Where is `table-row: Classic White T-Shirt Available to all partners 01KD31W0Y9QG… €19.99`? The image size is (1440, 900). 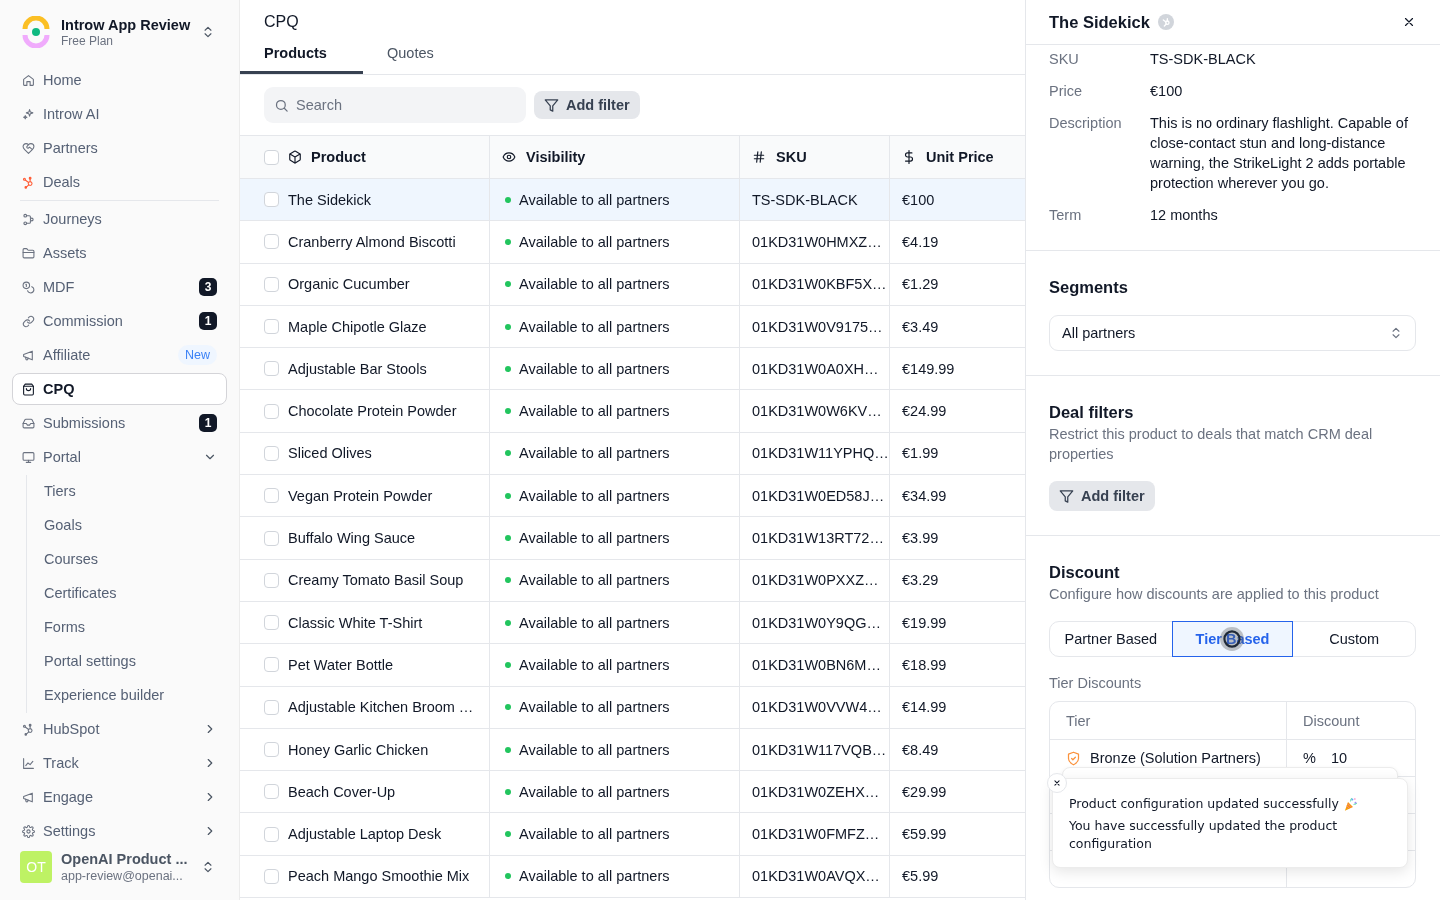
table-row: Classic White T-Shirt Available to all partners 01KD31W0Y9QG… €19.99 is located at coordinates (632, 623).